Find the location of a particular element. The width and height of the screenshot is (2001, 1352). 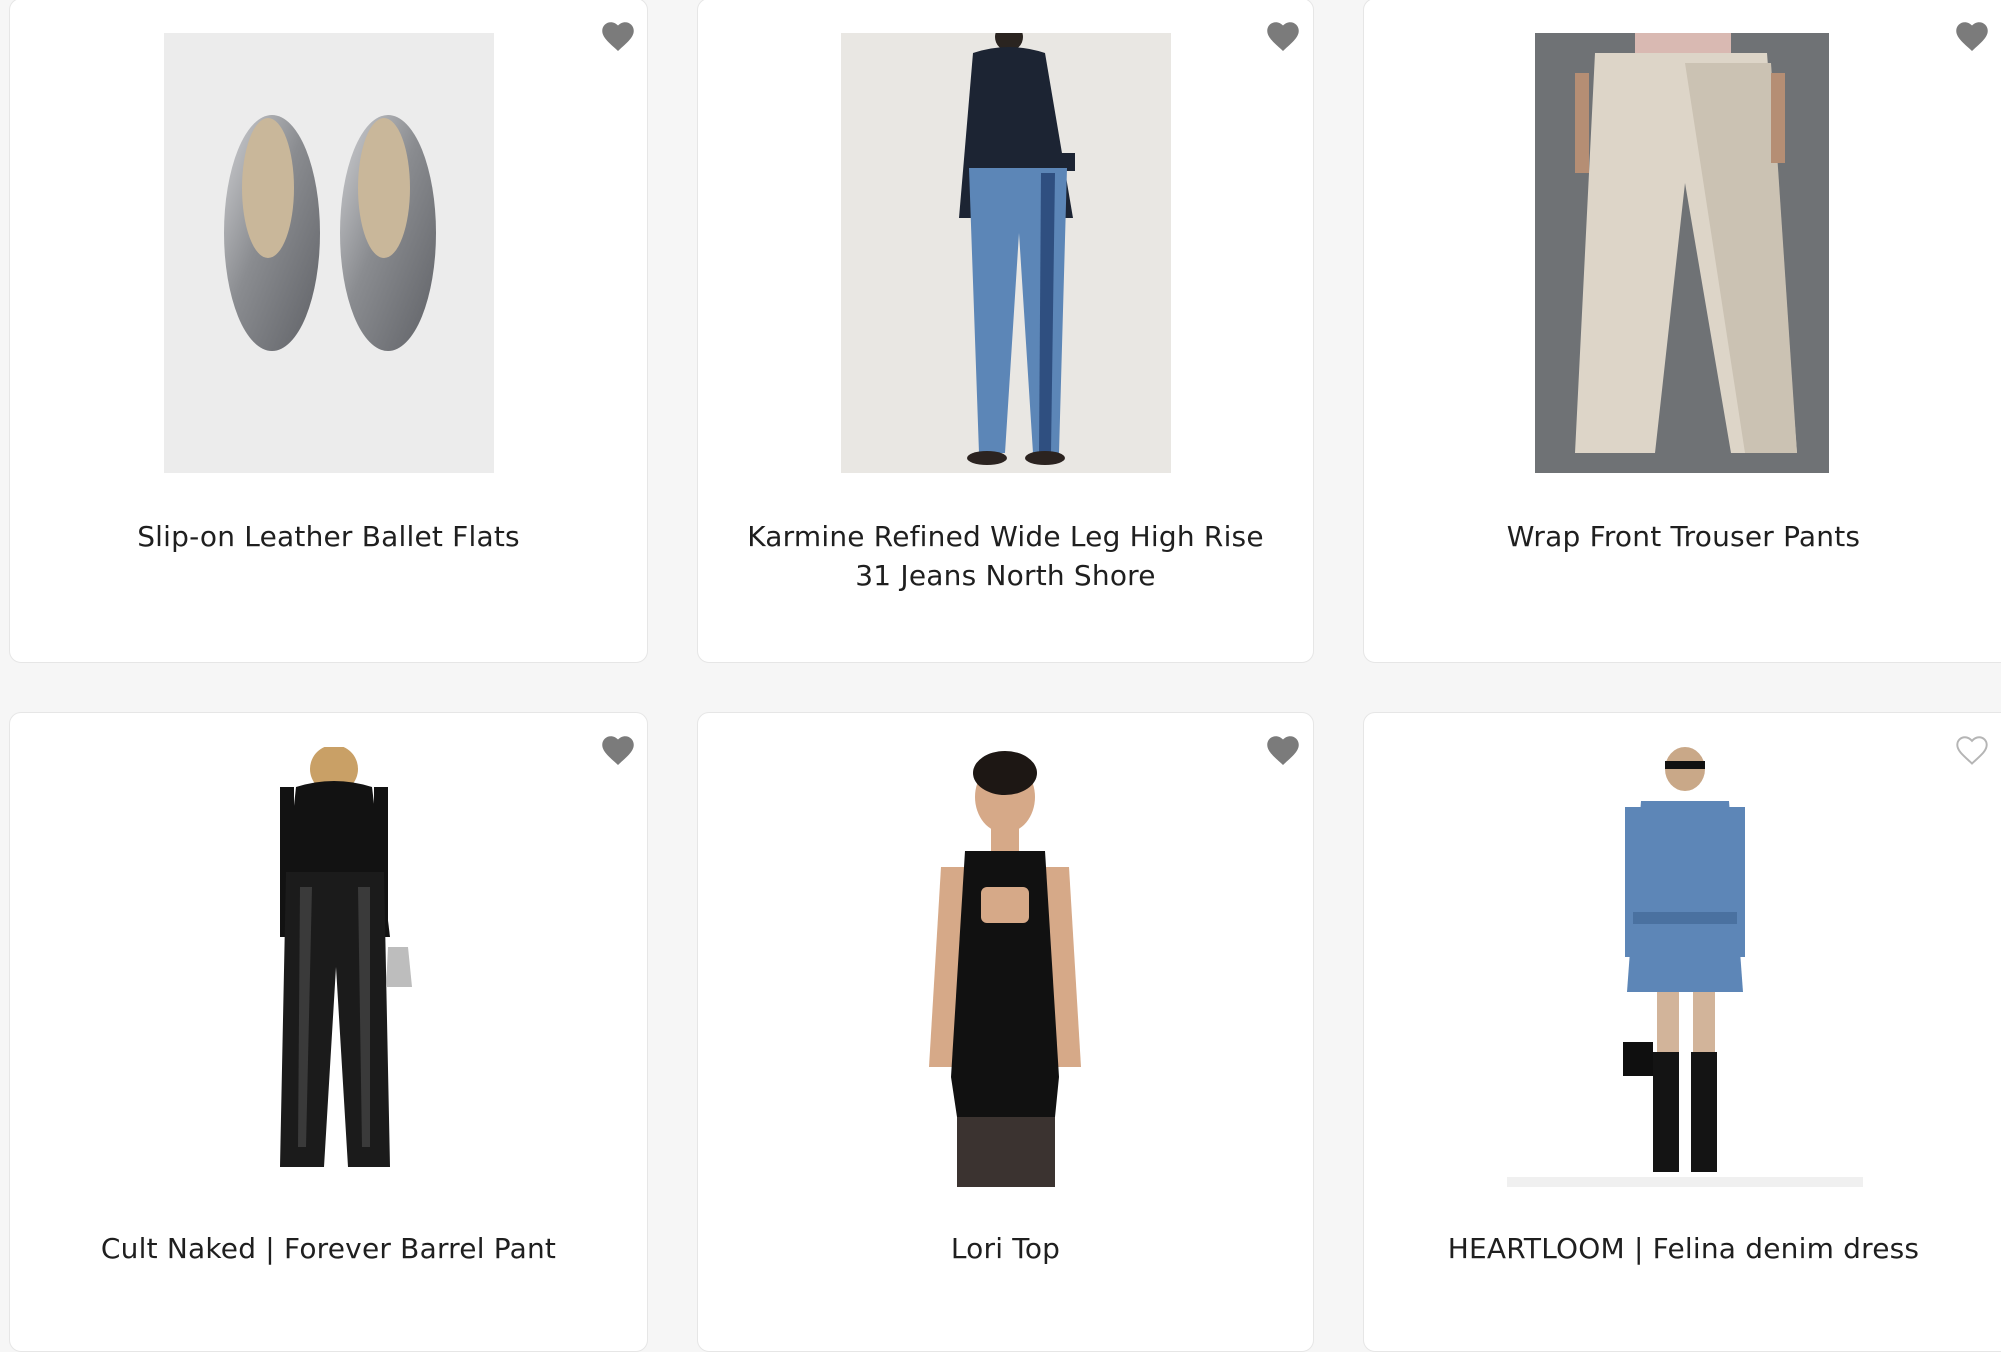

product-title: Wrap Front Trouser Pants is located at coordinates (1682, 536).